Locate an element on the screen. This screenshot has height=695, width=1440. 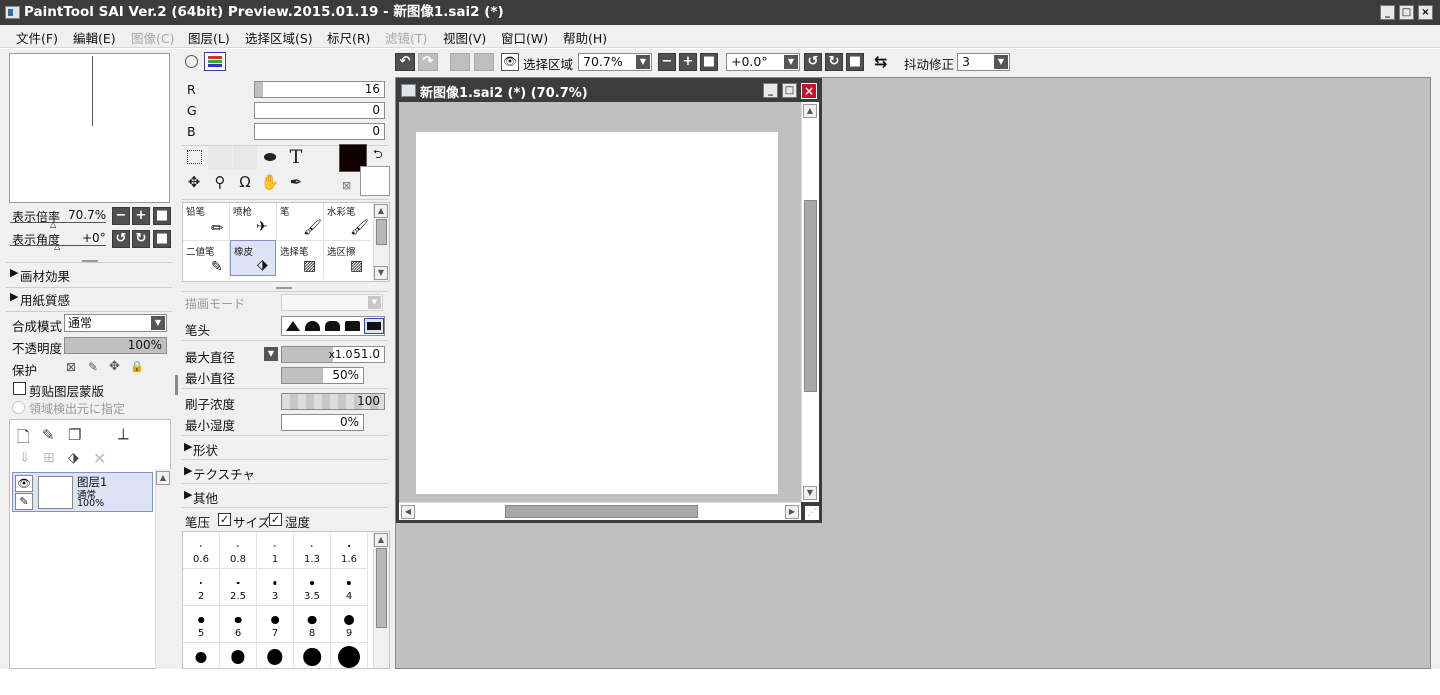
doc-horizontal-scrollbar: ◀ ▶ is located at coordinates (600, 511).